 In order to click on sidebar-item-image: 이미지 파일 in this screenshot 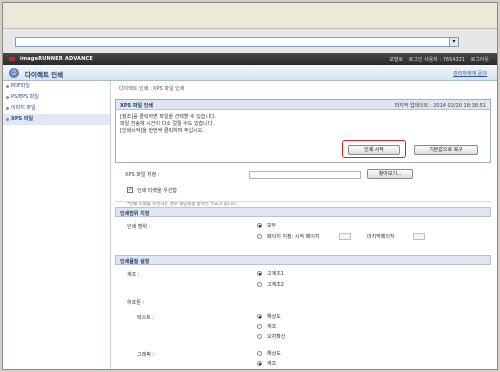, I will do `click(56, 108)`.